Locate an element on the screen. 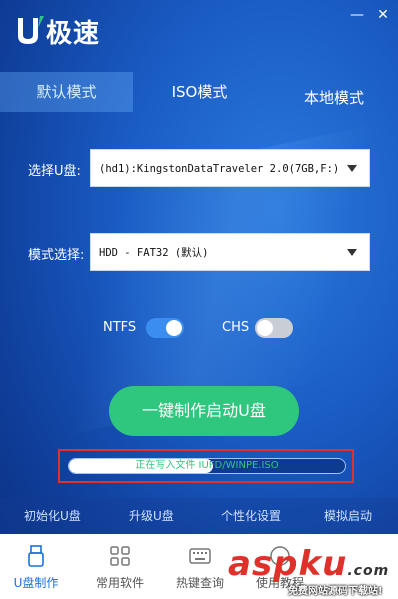 This screenshot has width=398, height=599. nav-common-software: 常用软件 is located at coordinates (120, 566).